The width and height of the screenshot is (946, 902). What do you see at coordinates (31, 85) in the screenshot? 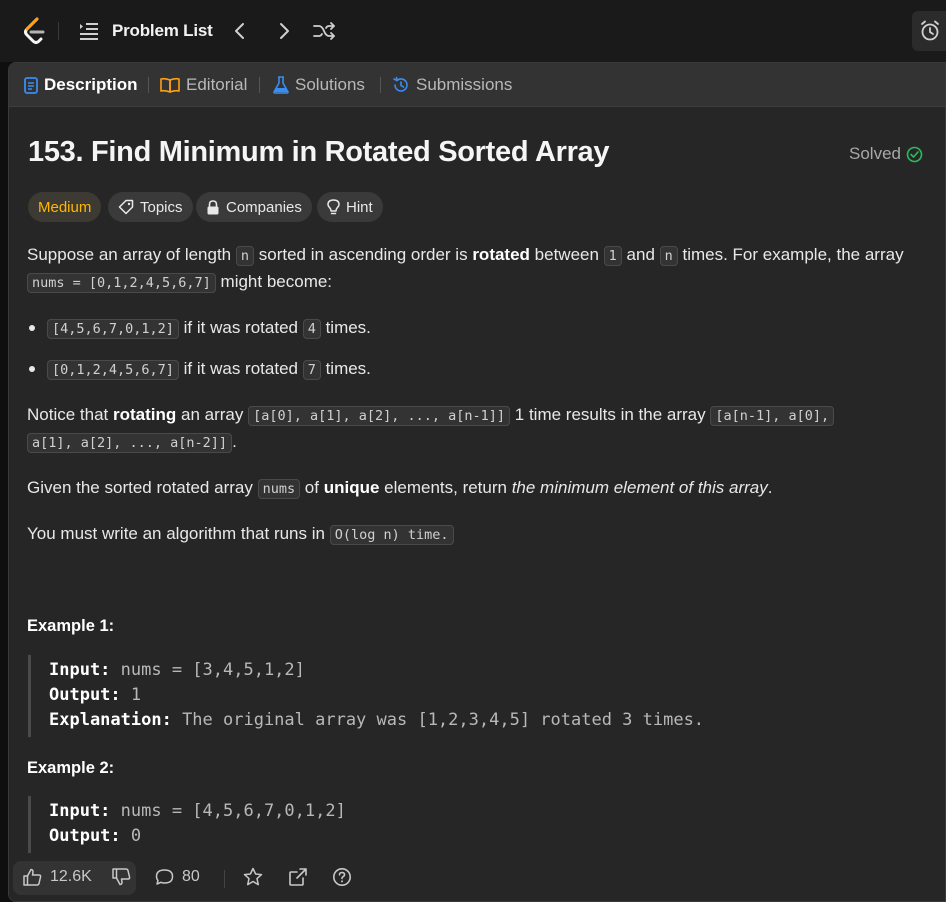
I see `document-icon` at bounding box center [31, 85].